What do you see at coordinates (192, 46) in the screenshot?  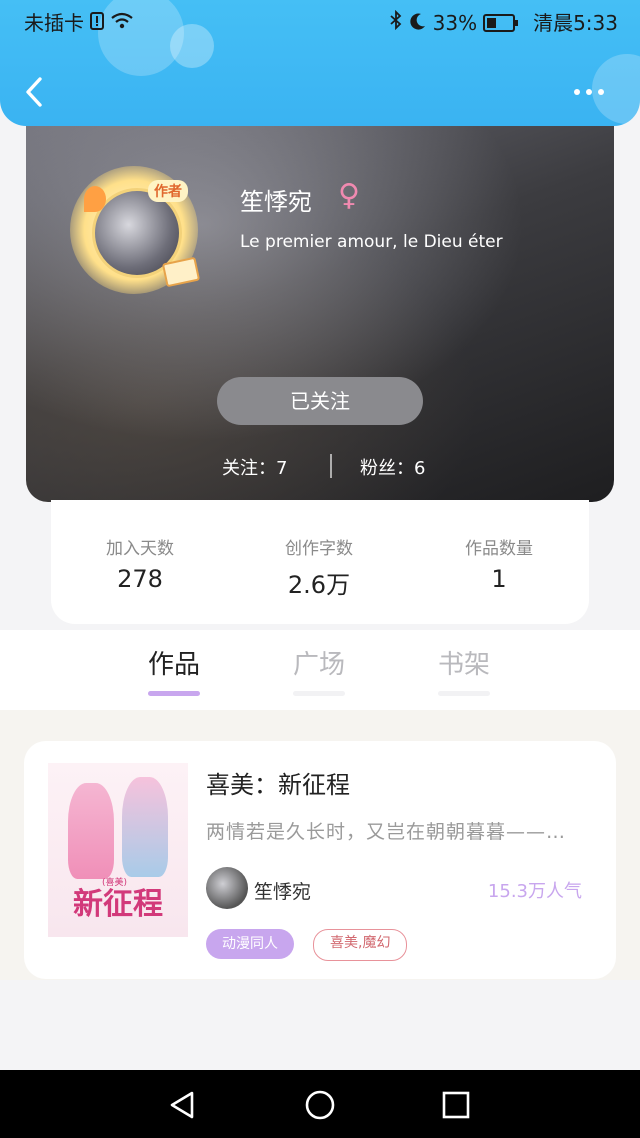 I see `decor-bubble` at bounding box center [192, 46].